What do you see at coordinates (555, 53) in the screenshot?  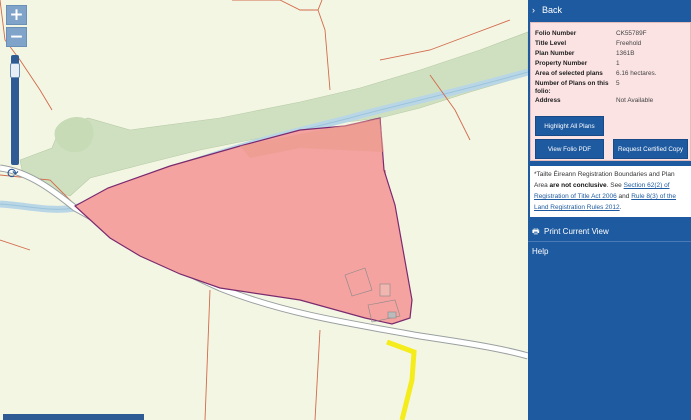 I see `folio-label: Plan Number` at bounding box center [555, 53].